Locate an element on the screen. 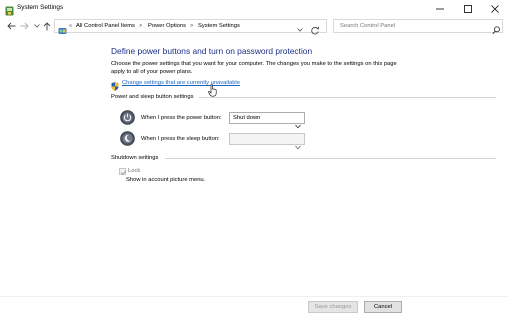 The image size is (509, 317). uac-shield-icon is located at coordinates (115, 84).